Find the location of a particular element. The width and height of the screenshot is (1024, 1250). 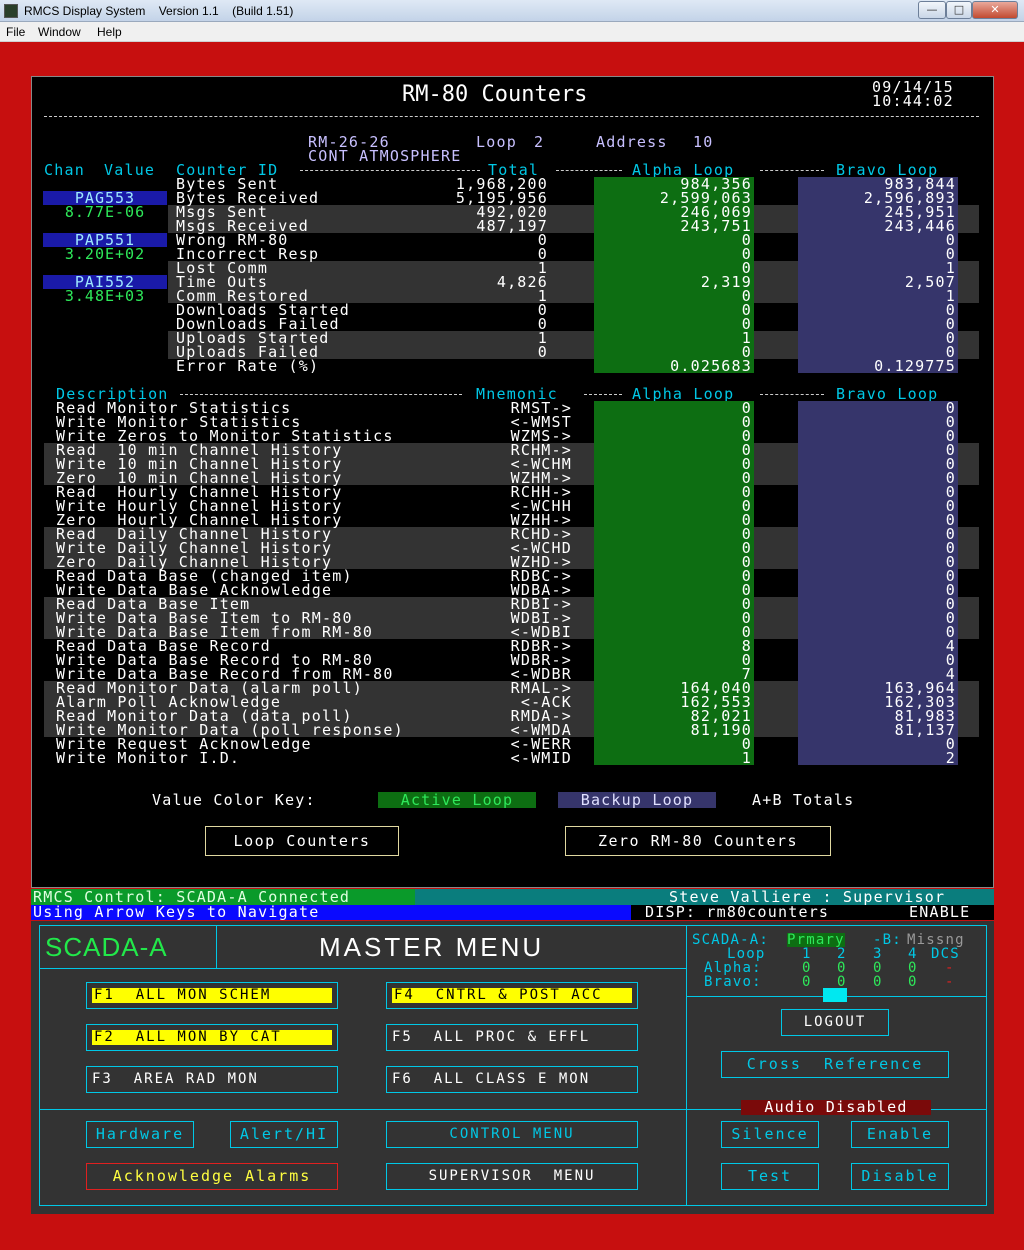

loop-num: 2 is located at coordinates (842, 954).